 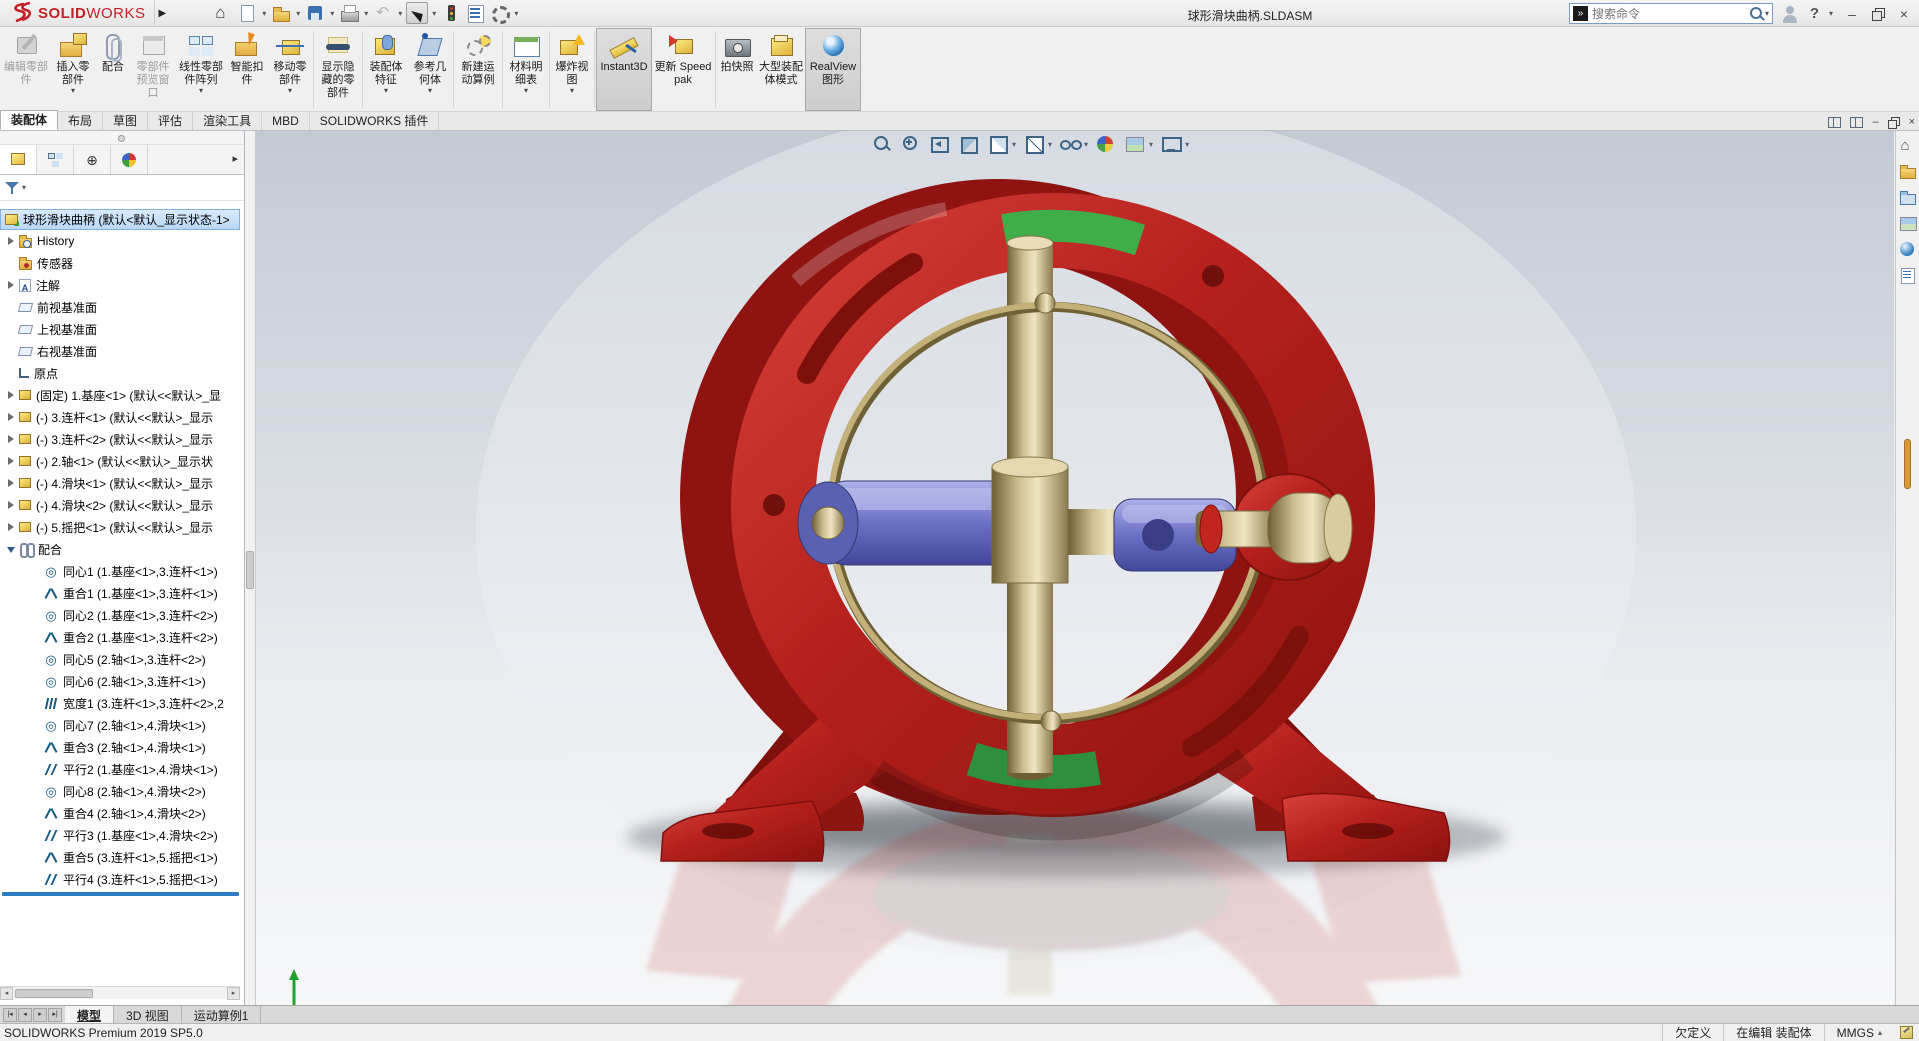 I want to click on previous-view-icon, so click(x=940, y=144).